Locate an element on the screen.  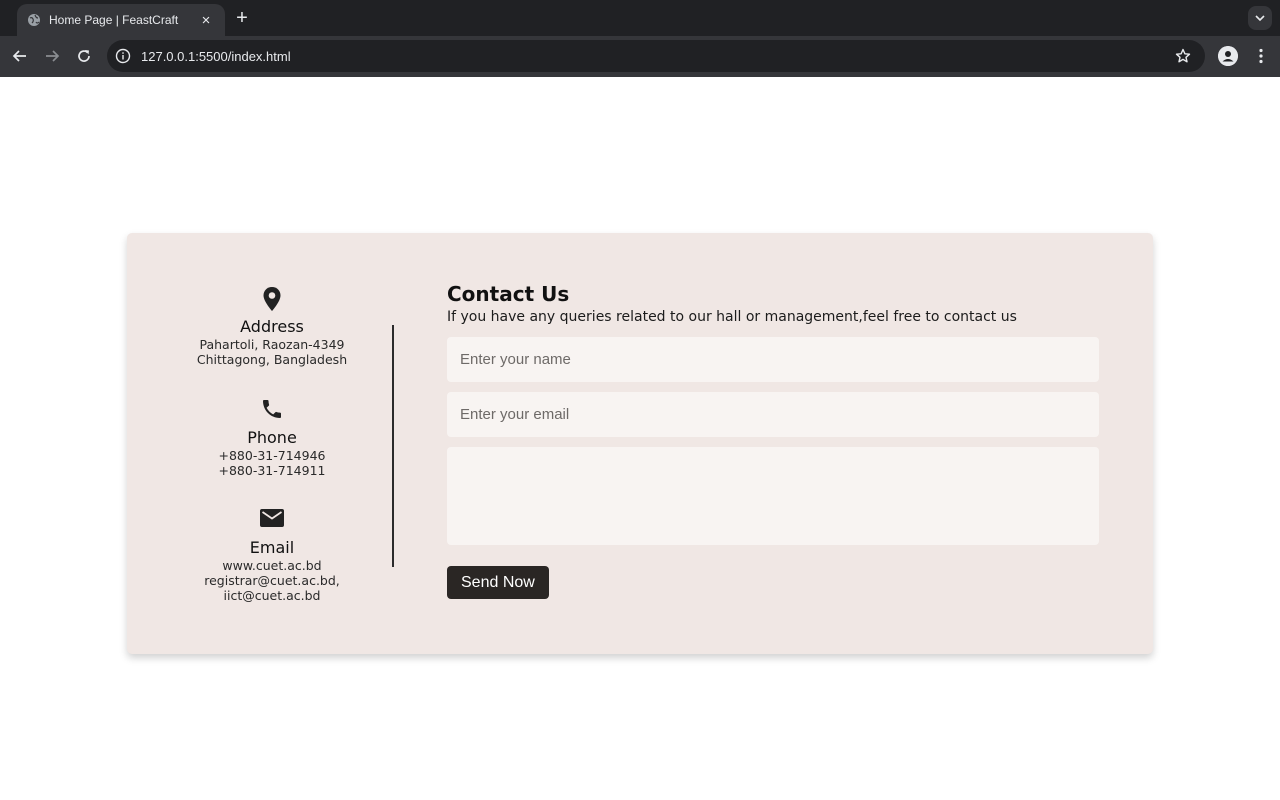
reload-button is located at coordinates (84, 56).